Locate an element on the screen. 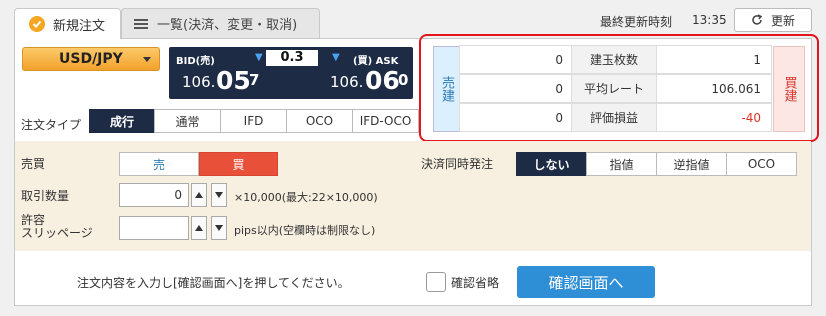 The height and width of the screenshot is (316, 826). tab-new-order-label: 新規注文 is located at coordinates (79, 26).